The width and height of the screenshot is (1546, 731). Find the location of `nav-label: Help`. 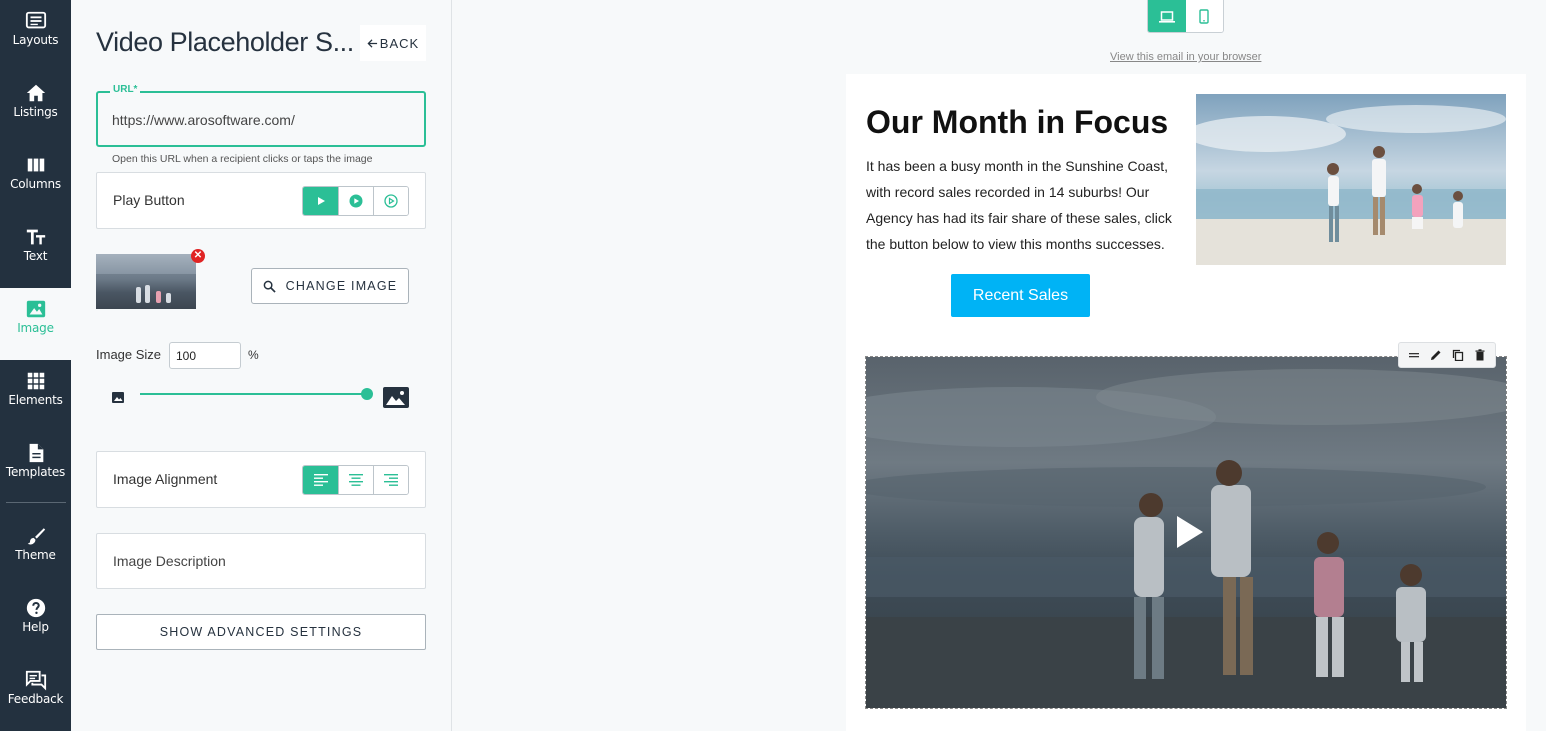

nav-label: Help is located at coordinates (35, 627).